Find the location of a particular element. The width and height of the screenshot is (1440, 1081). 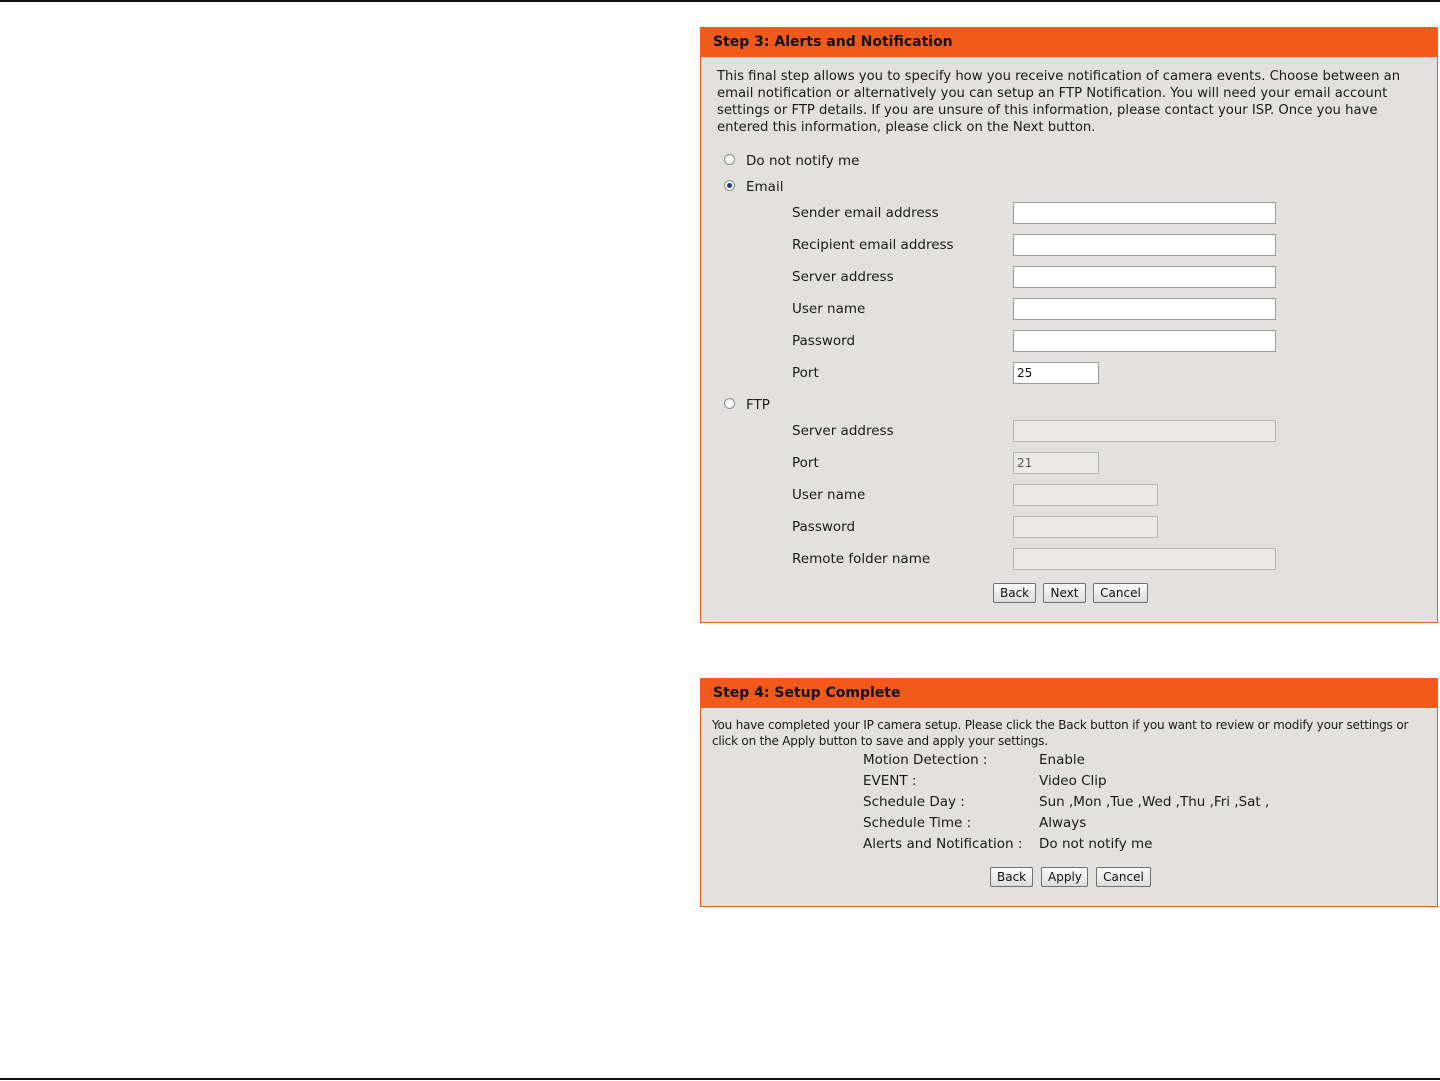

email-server-input is located at coordinates (1144, 277).